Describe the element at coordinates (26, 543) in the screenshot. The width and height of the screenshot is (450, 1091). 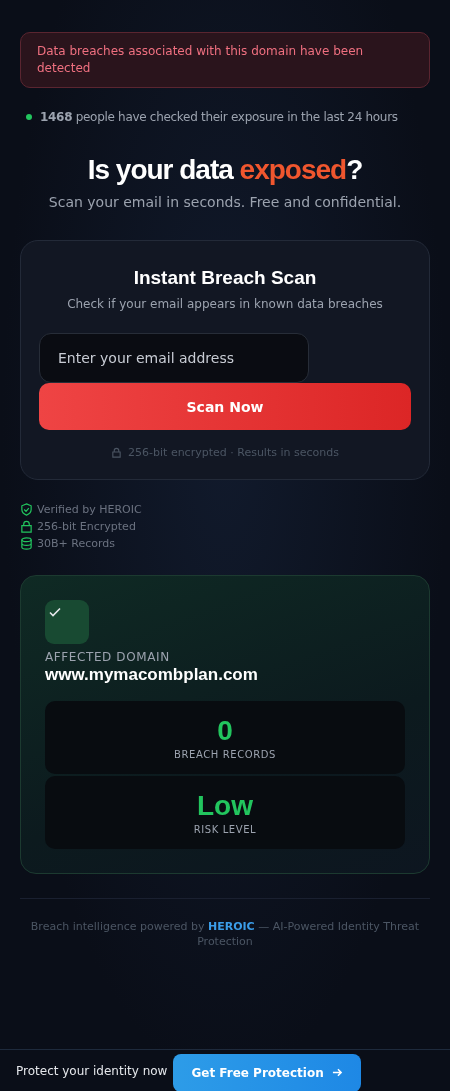
I see `database-icon` at that location.